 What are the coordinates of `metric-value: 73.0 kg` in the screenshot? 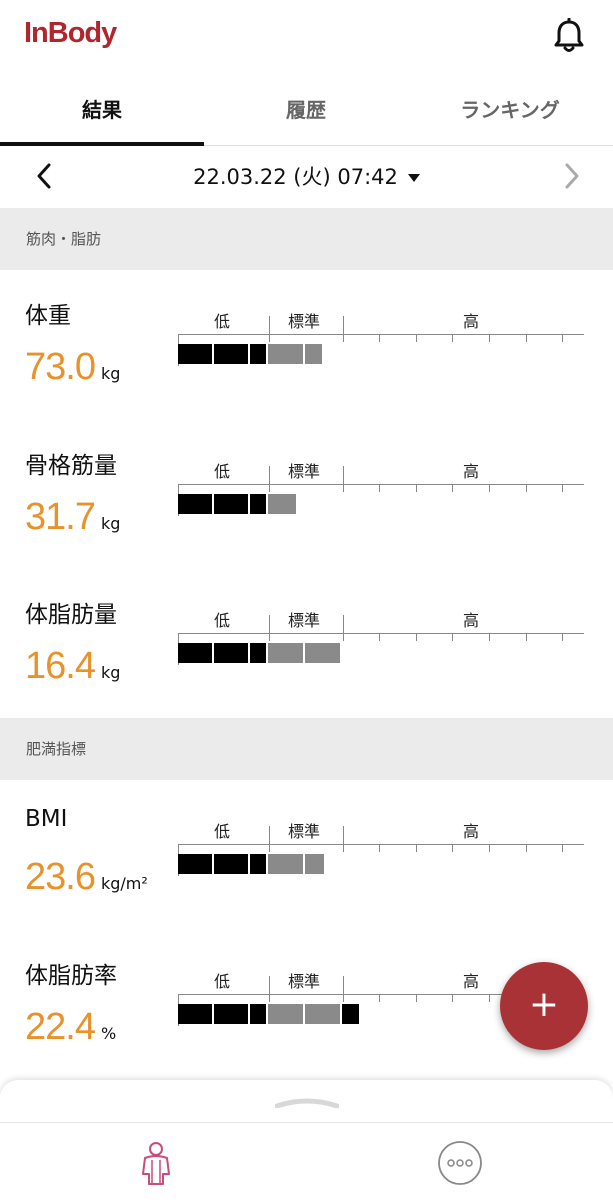 It's located at (73, 367).